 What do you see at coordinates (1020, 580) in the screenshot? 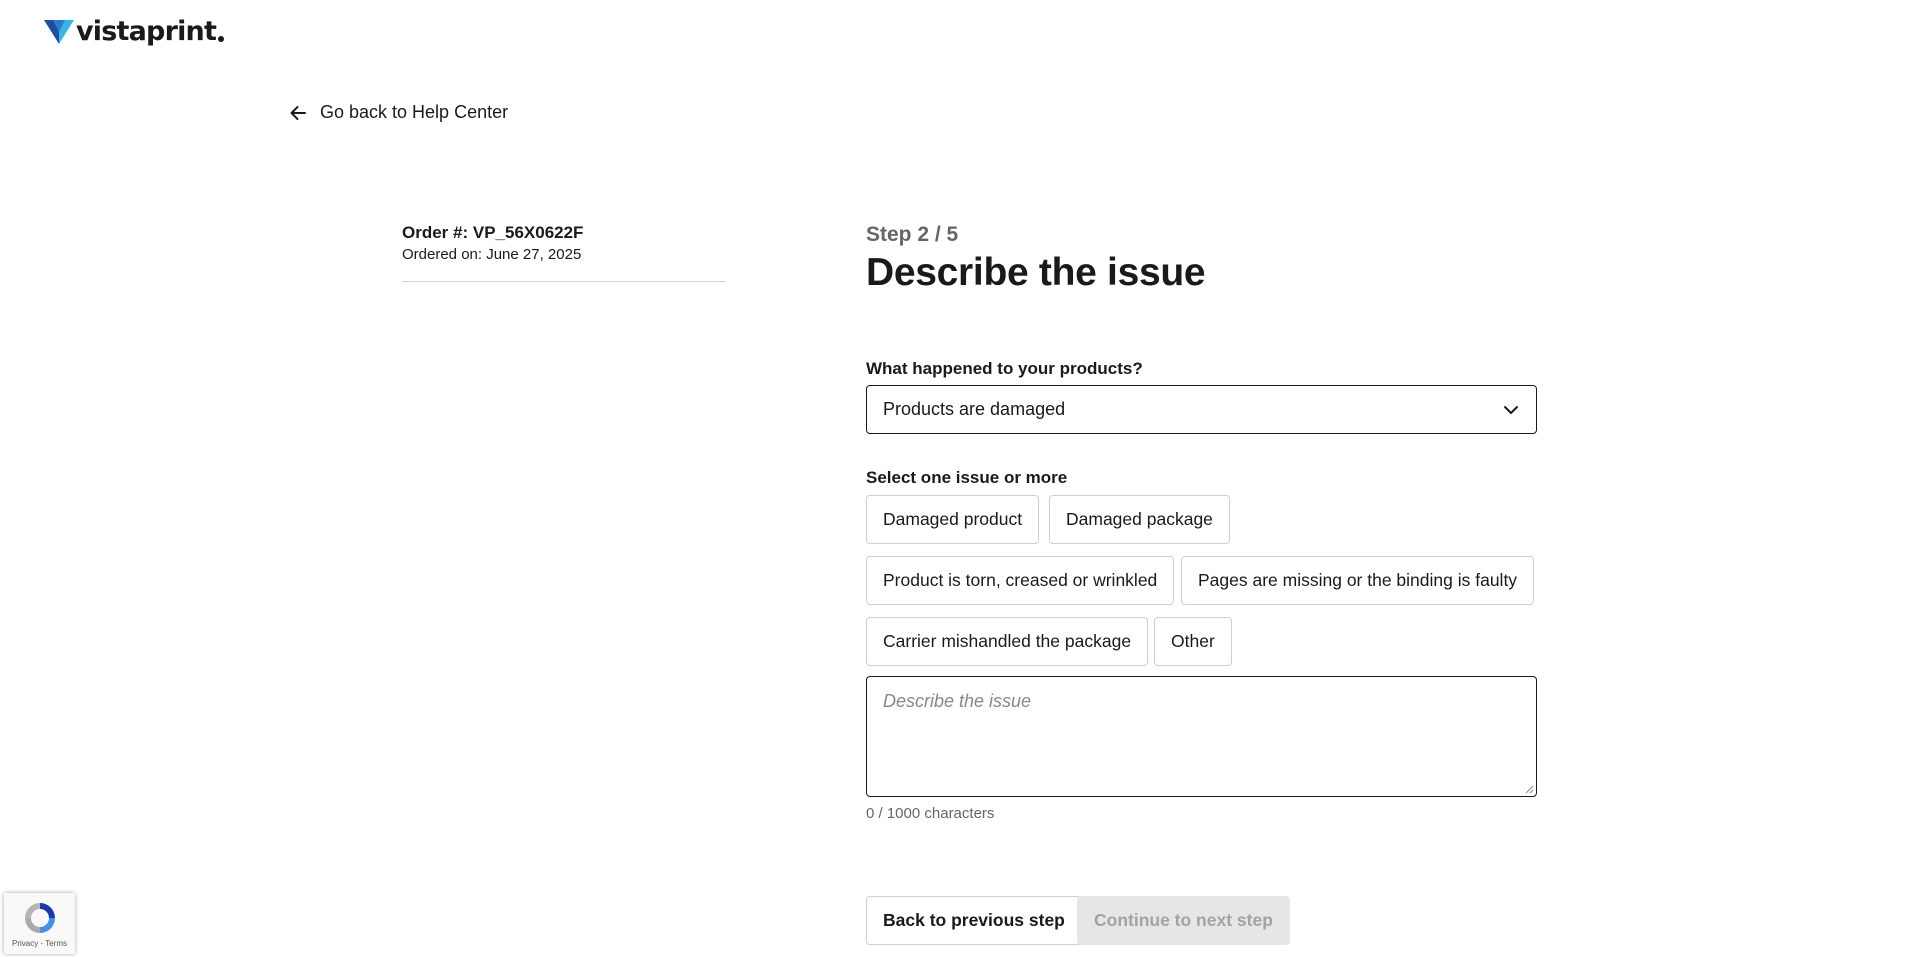
I see `issue-chip-torn-creased-wrinkled: Product is torn, creased or wrinkled` at bounding box center [1020, 580].